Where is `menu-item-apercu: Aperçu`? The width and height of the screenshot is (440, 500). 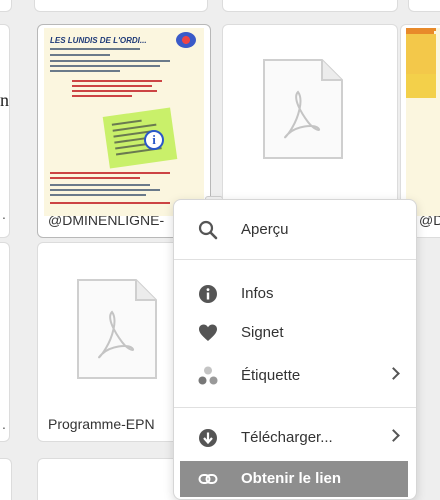 menu-item-apercu: Aperçu is located at coordinates (295, 230).